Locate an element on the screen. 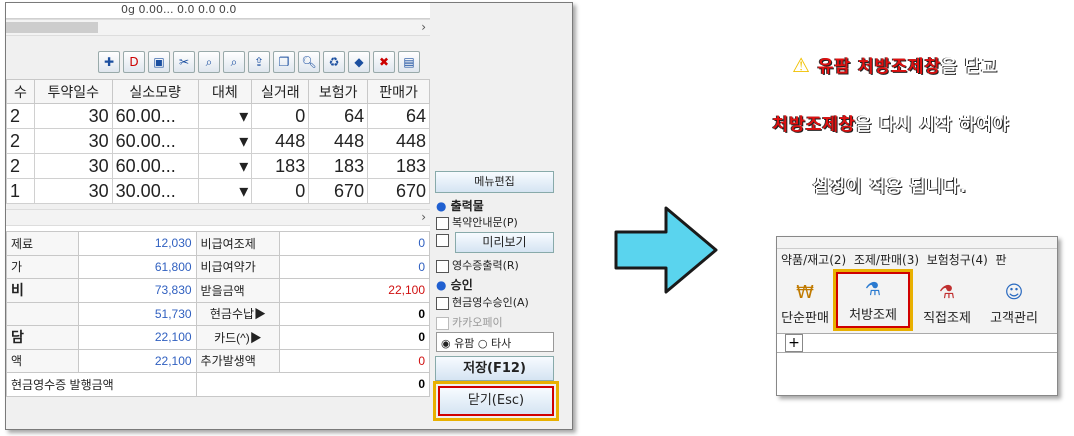 This screenshot has height=436, width=1074. summary-value: 12,030 is located at coordinates (137, 243).